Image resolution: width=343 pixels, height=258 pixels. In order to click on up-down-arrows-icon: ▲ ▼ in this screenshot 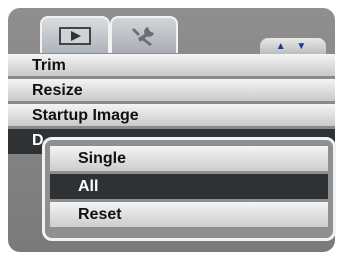, I will do `click(293, 46)`.